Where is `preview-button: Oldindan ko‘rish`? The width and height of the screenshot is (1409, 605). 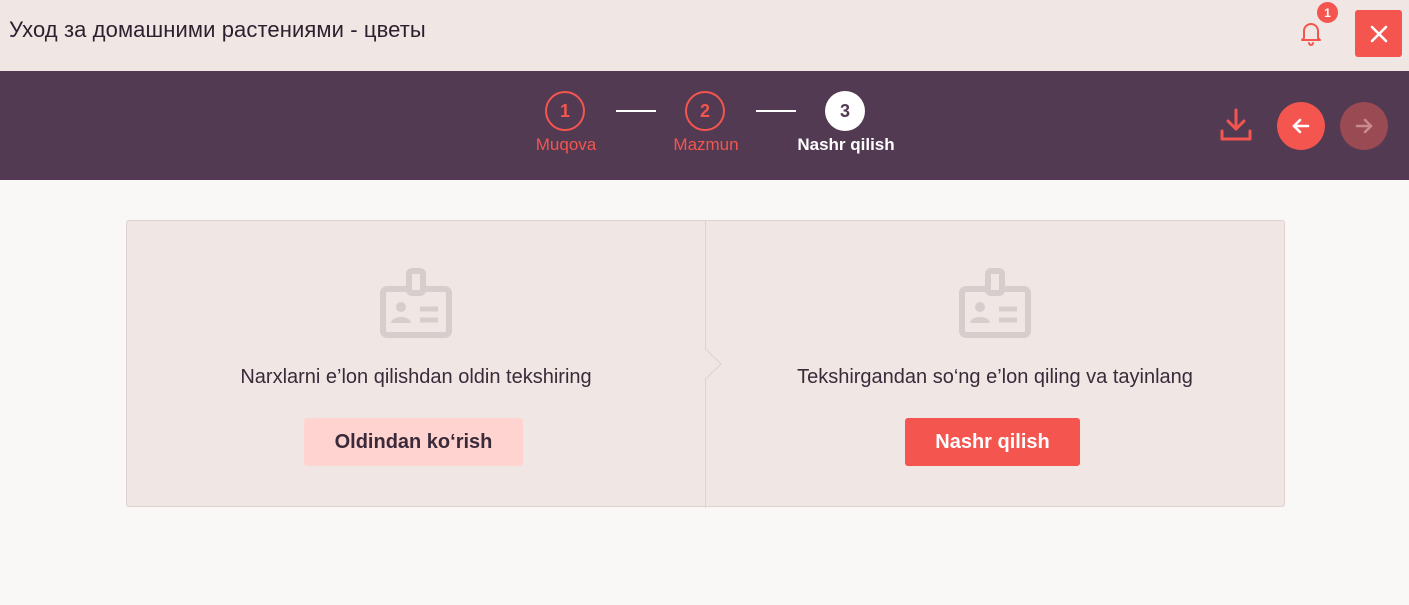 preview-button: Oldindan ko‘rish is located at coordinates (413, 442).